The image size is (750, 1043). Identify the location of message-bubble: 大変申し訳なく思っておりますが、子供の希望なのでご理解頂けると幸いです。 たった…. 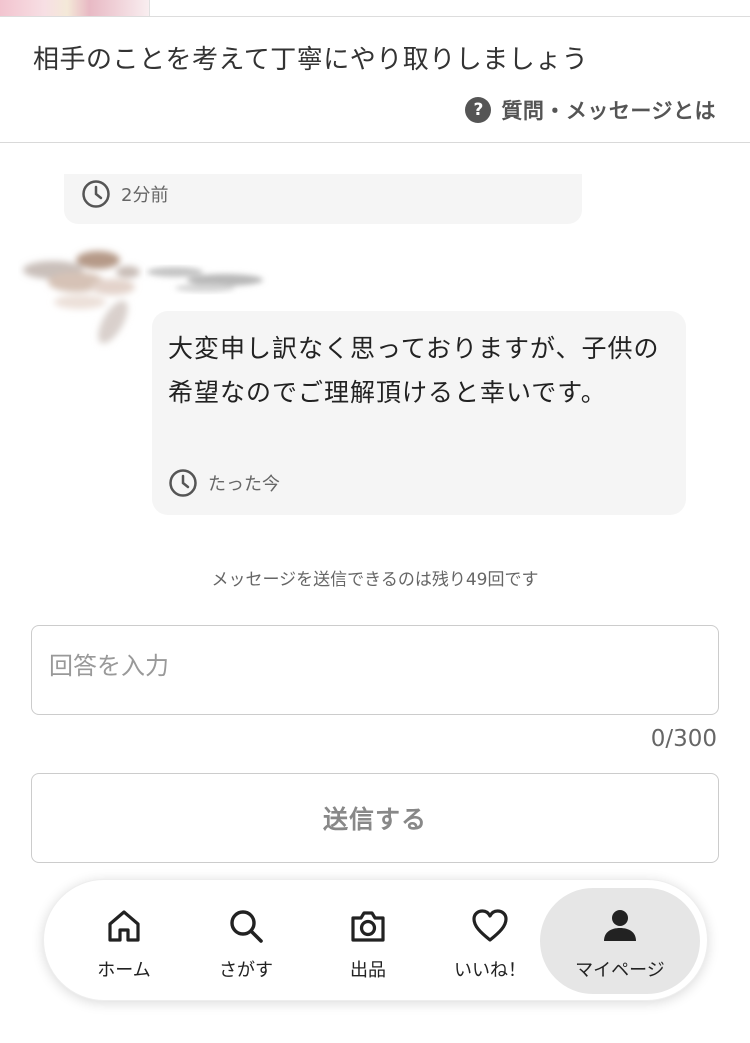
(419, 413).